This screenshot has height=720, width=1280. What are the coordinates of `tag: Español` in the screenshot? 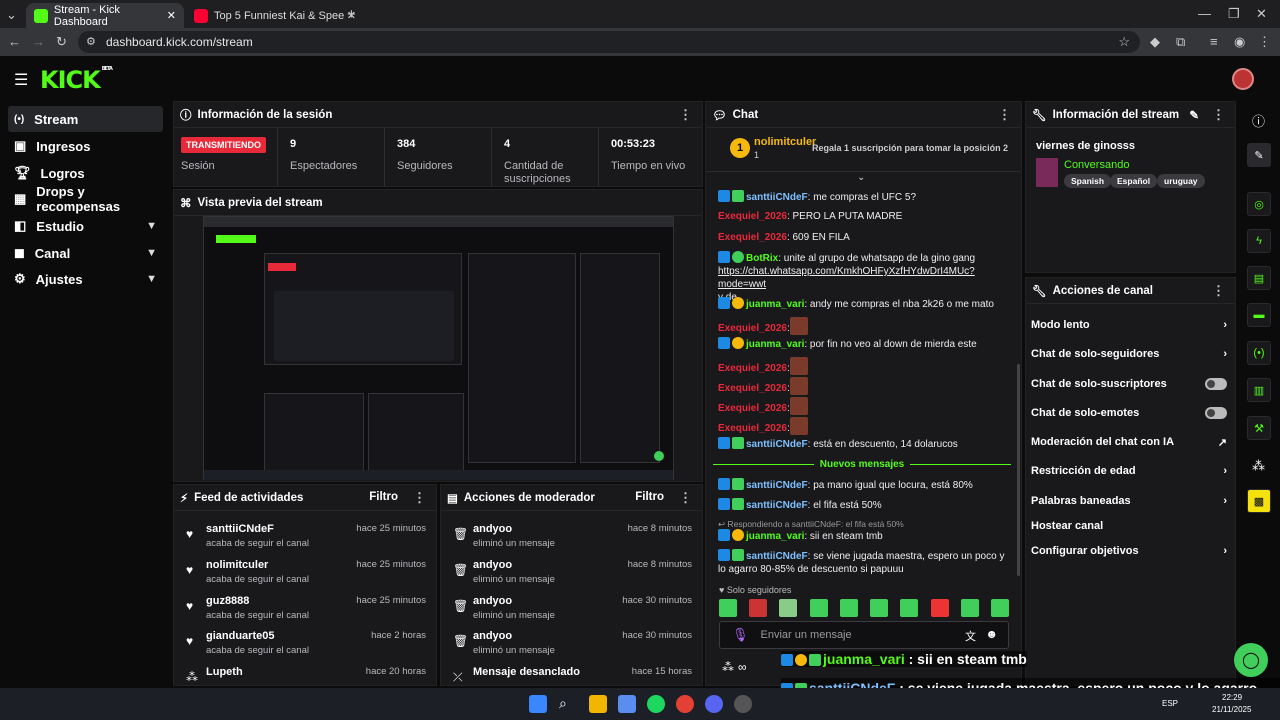 It's located at (1134, 181).